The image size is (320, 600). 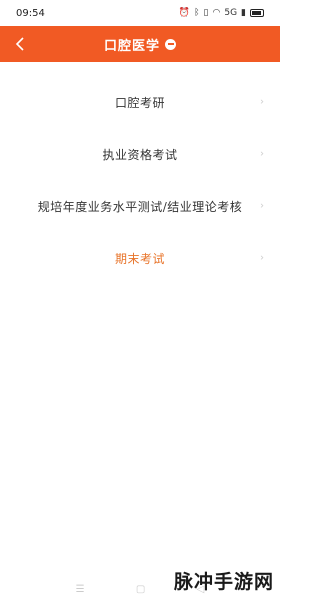 I want to click on bluetooth-icon: ᛒ, so click(x=197, y=12).